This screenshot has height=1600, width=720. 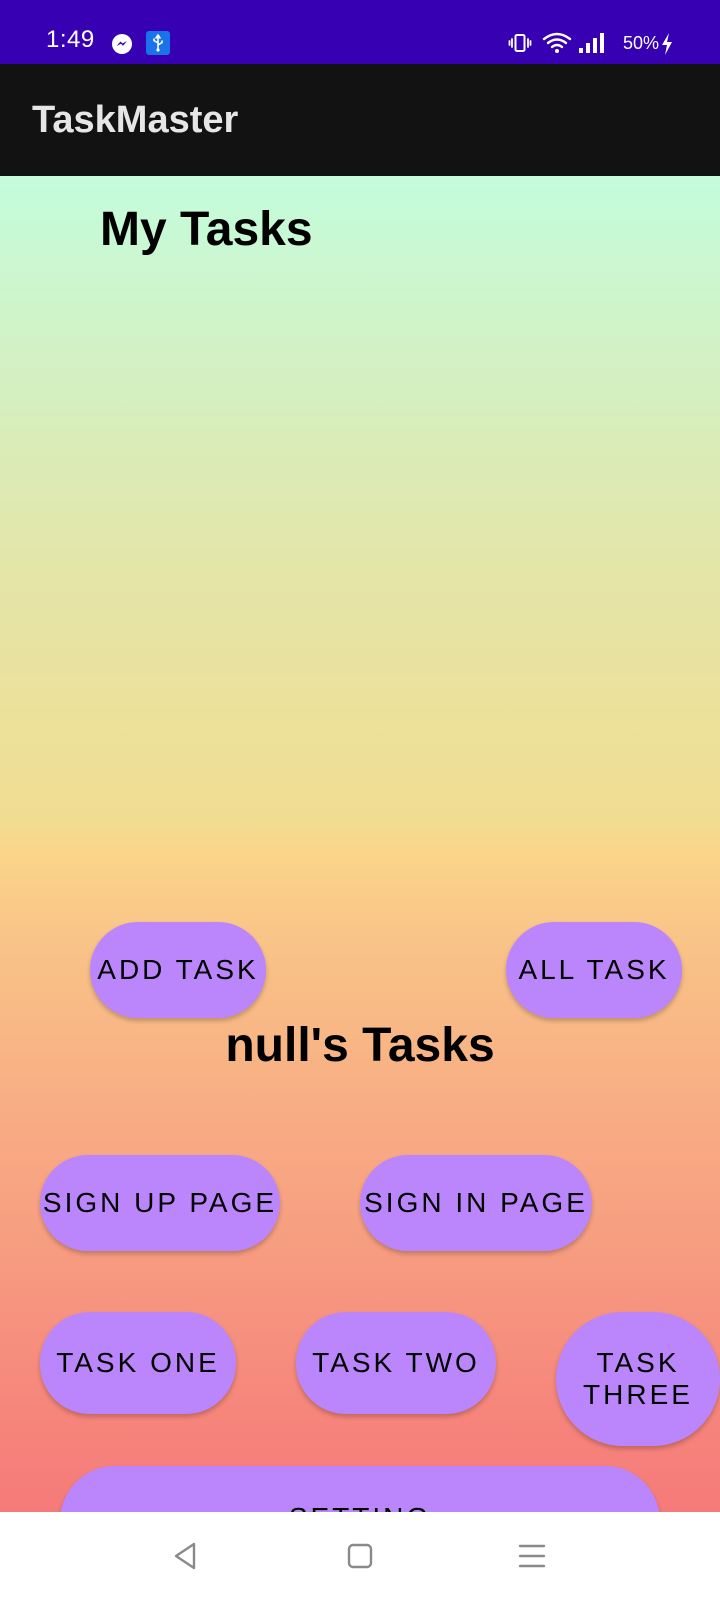 What do you see at coordinates (135, 120) in the screenshot?
I see `app-title: TaskMaster` at bounding box center [135, 120].